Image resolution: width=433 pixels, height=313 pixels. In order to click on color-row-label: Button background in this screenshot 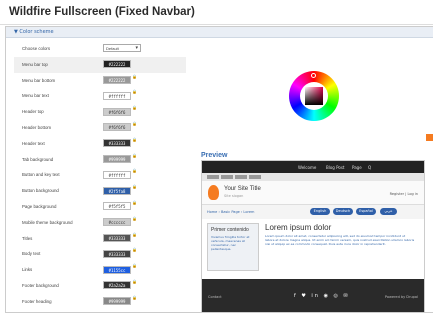, I will do `click(40, 191)`.